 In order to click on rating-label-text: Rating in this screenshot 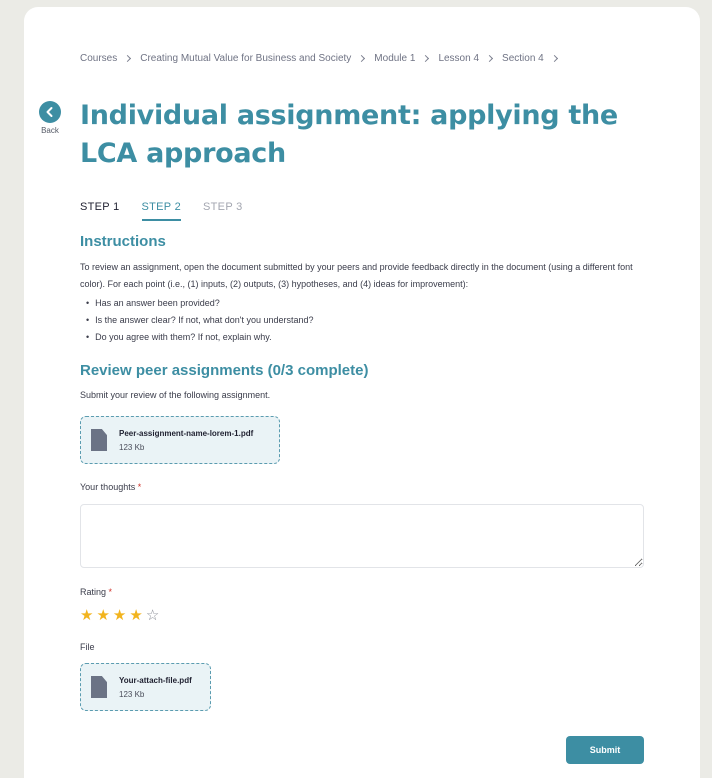, I will do `click(93, 592)`.